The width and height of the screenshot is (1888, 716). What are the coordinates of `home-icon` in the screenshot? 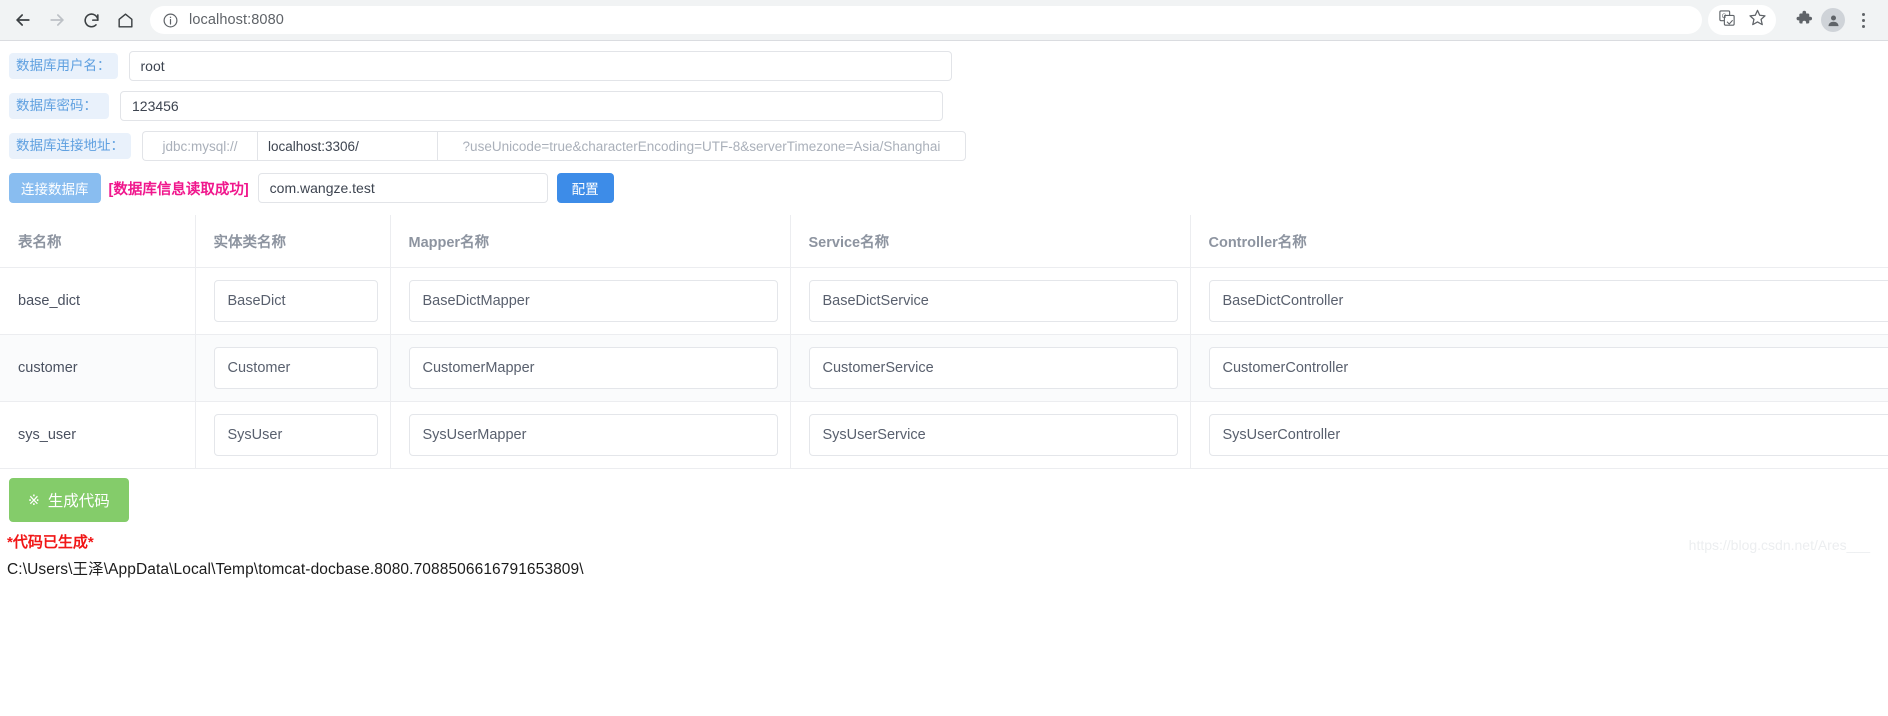 It's located at (125, 20).